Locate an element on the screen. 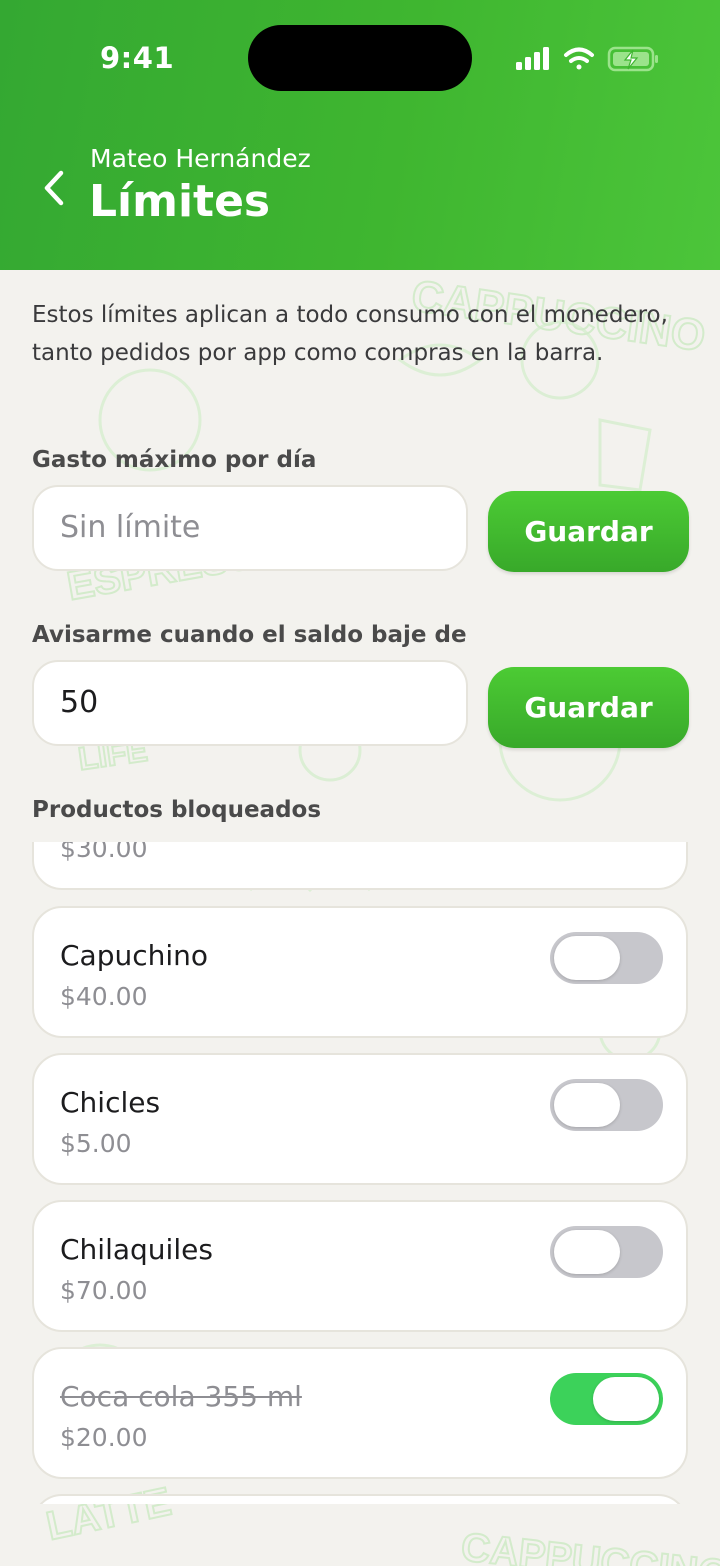 This screenshot has width=720, height=1566. product-card: Capuchino $40.00 is located at coordinates (360, 972).